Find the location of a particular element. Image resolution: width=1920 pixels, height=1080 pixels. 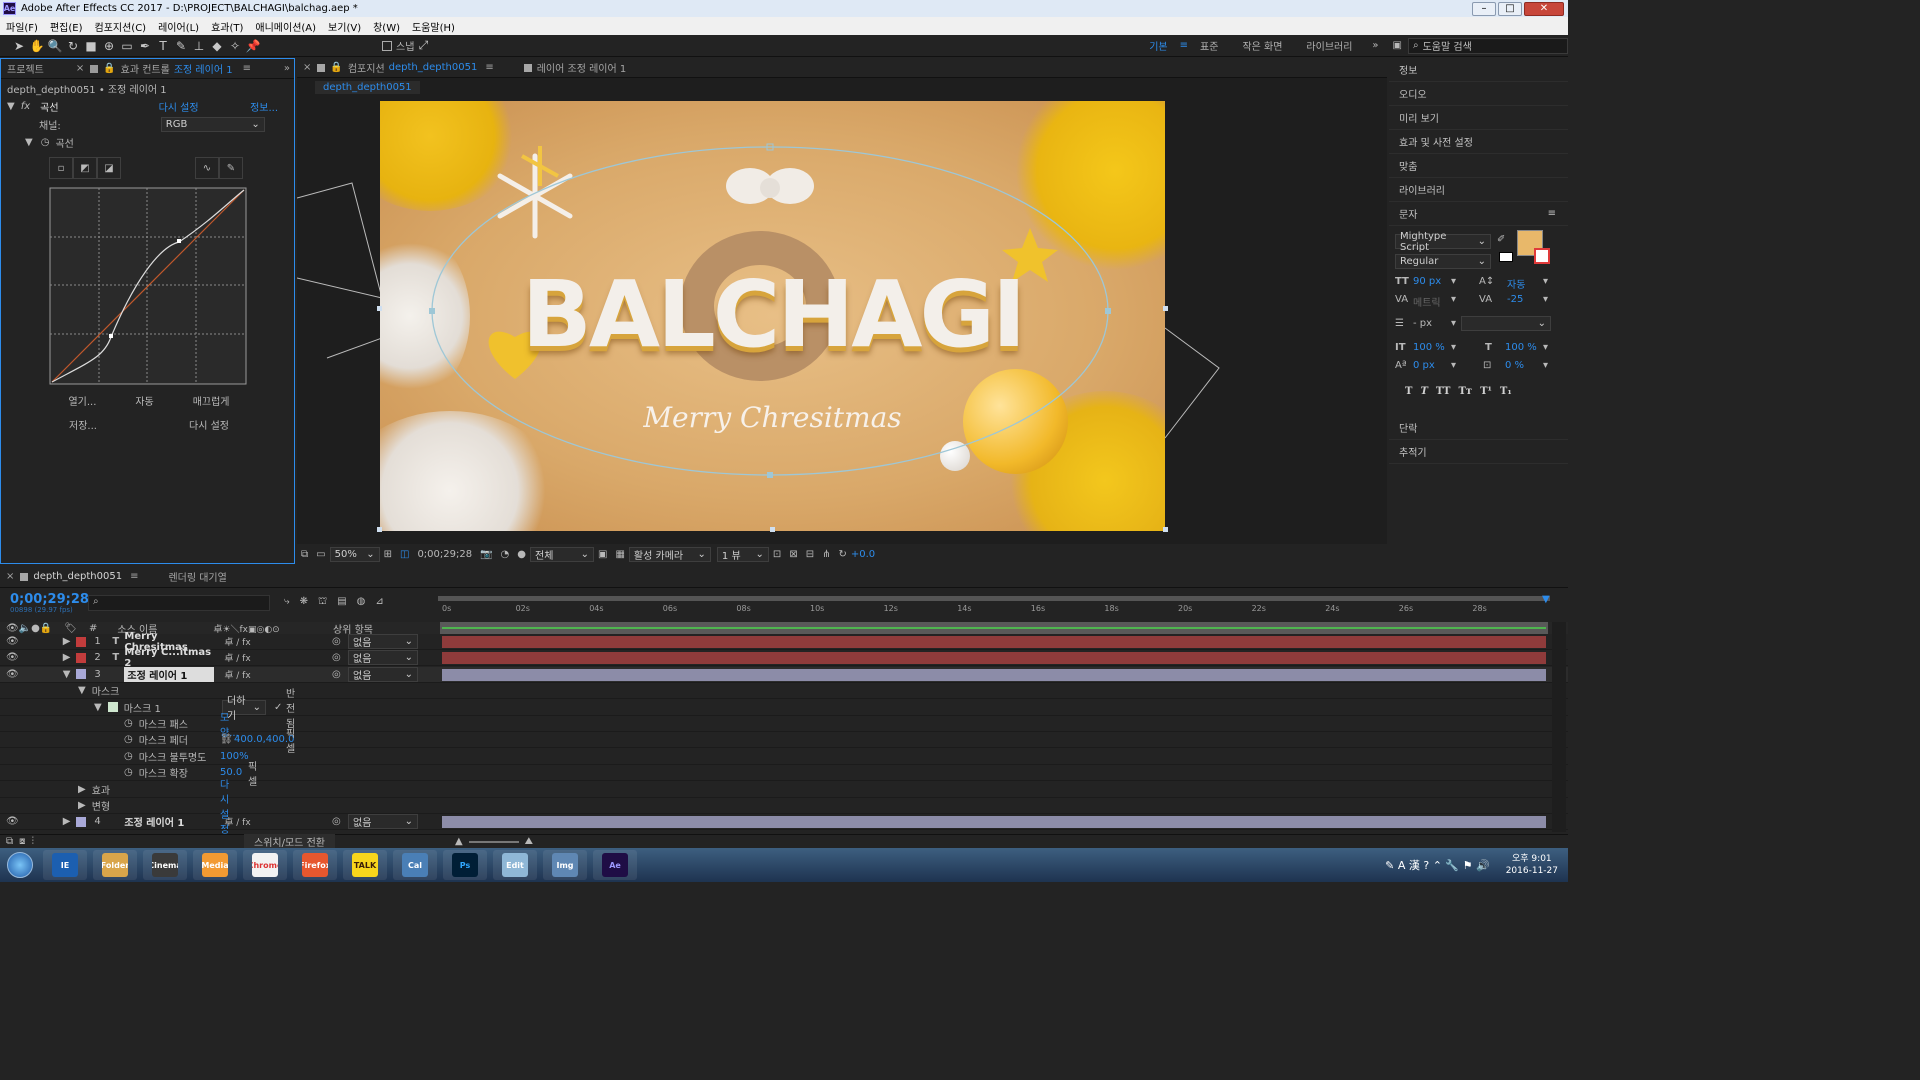

workspace-libraries: 라이브러리 is located at coordinates (1329, 45).